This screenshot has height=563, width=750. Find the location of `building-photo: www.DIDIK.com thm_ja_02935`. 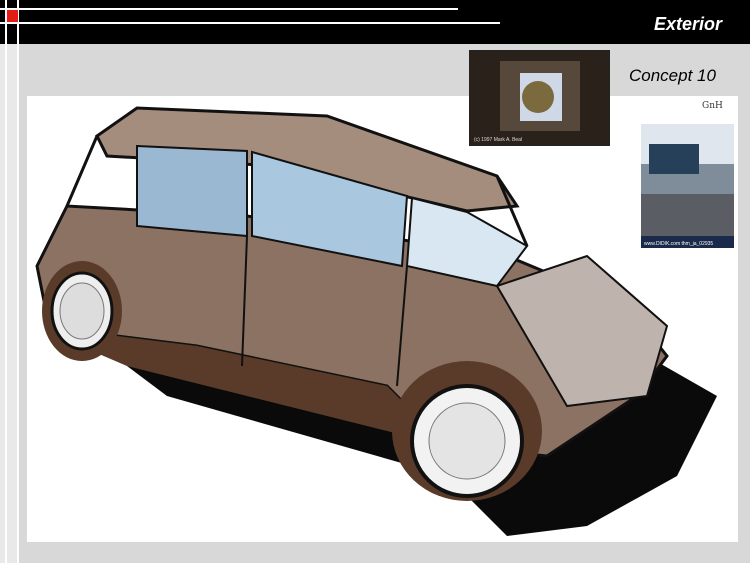

building-photo: www.DIDIK.com thm_ja_02935 is located at coordinates (687, 186).